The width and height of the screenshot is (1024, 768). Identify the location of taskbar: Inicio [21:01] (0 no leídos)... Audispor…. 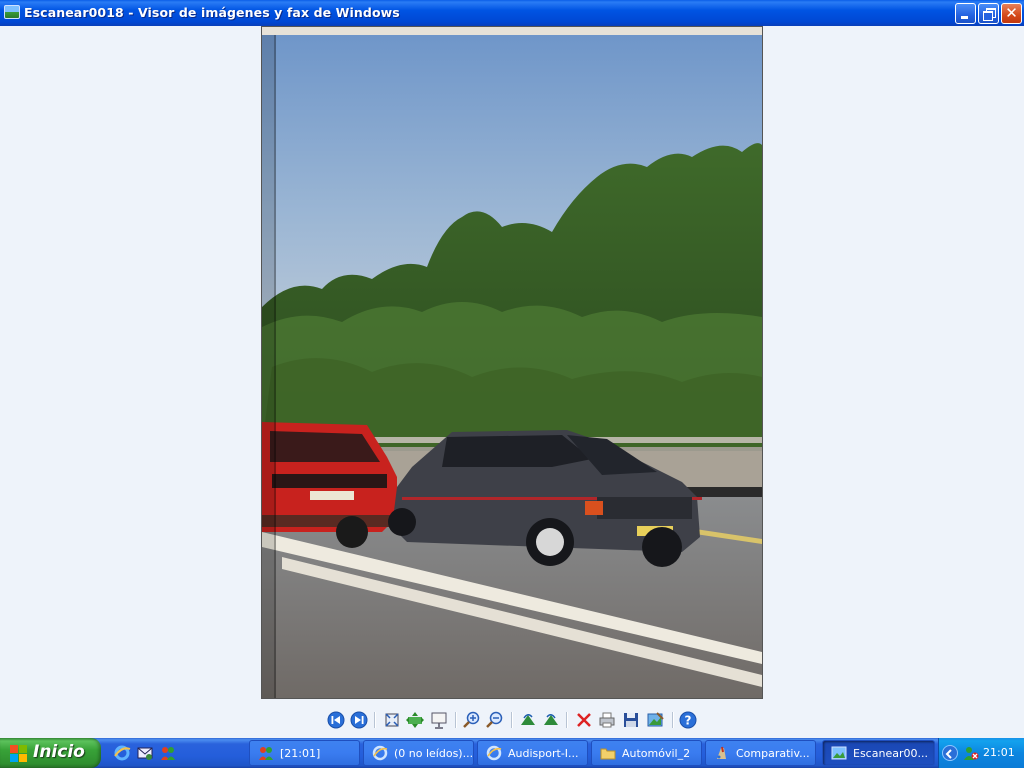
(512, 753).